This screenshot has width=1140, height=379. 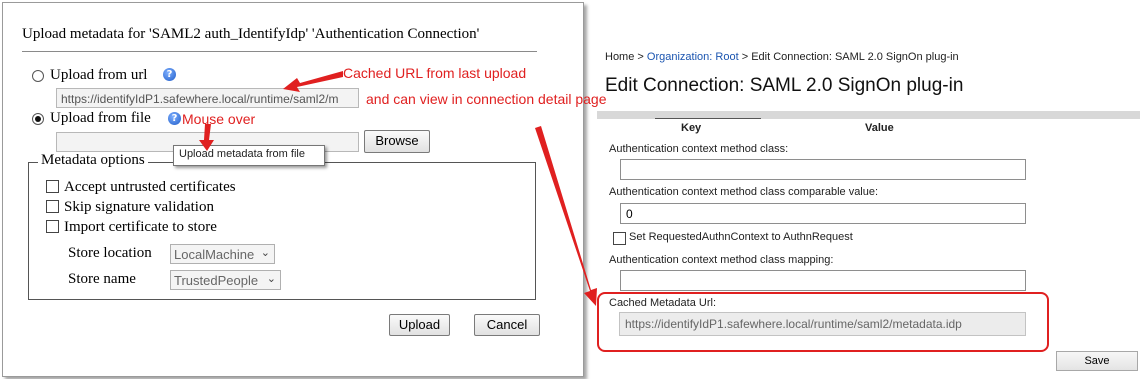 I want to click on annotation-cached-url: Cached URL from last upload, so click(x=435, y=73).